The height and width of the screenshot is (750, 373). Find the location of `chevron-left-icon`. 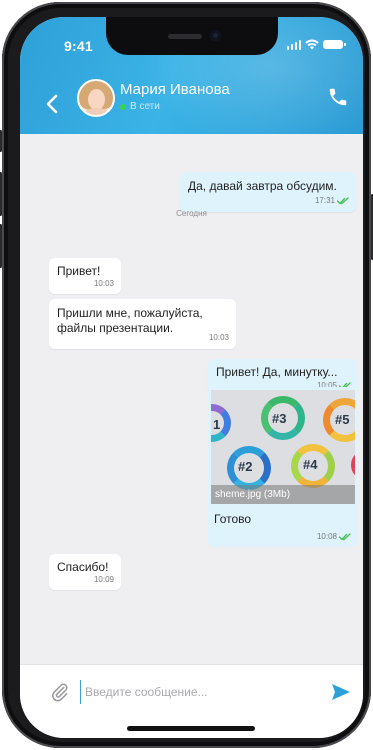

chevron-left-icon is located at coordinates (52, 104).